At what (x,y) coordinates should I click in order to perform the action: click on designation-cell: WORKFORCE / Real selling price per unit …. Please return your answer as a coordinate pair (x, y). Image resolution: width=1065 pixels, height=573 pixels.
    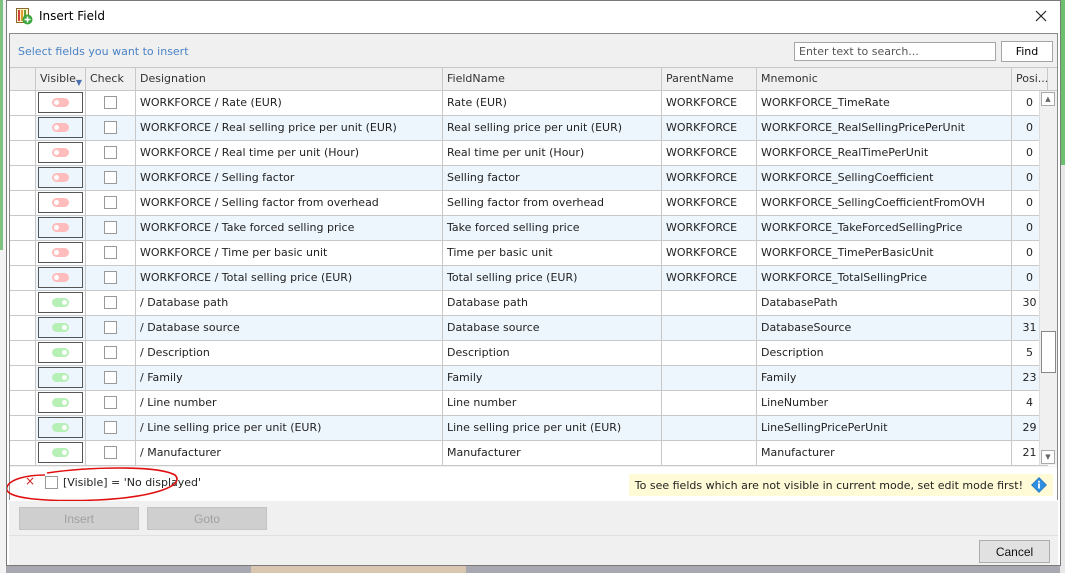
    Looking at the image, I should click on (289, 128).